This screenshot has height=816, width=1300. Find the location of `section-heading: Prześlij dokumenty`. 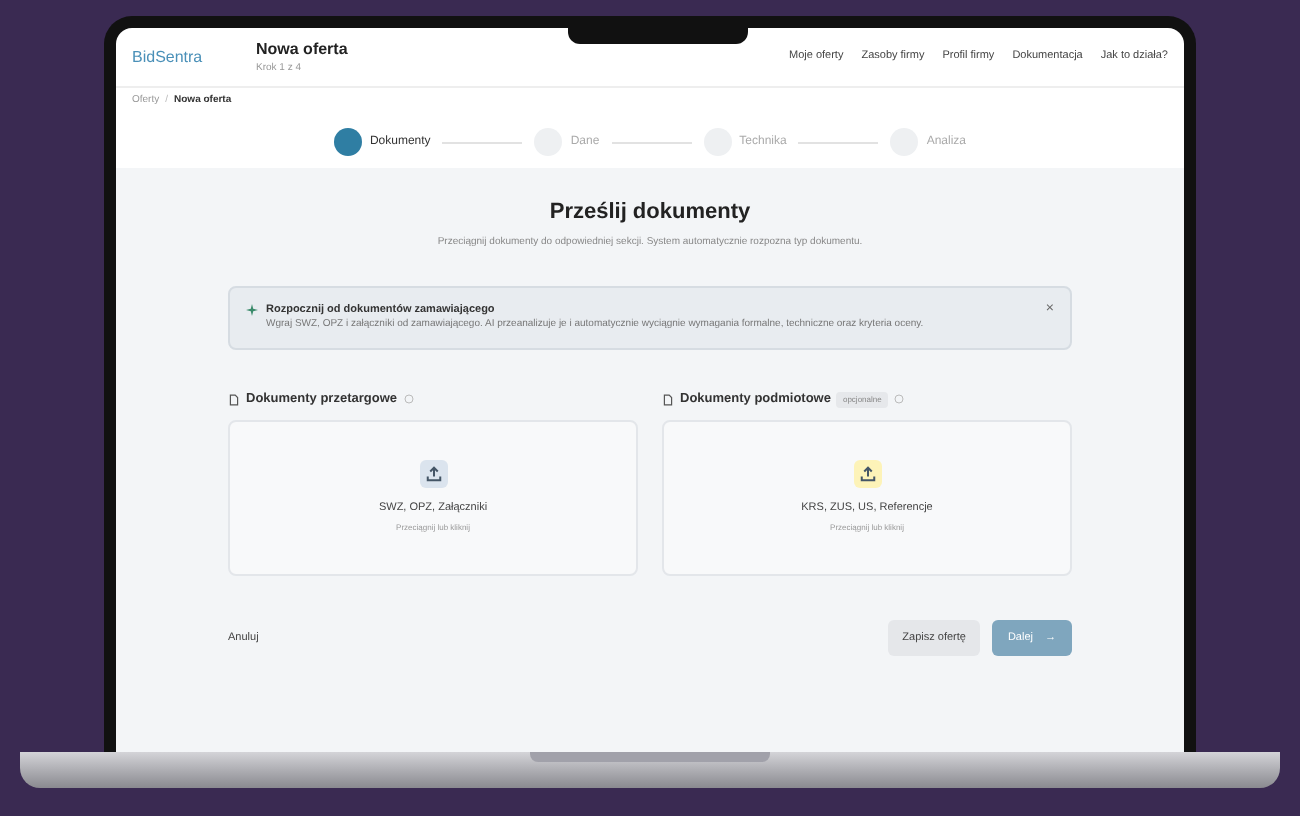

section-heading: Prześlij dokumenty is located at coordinates (650, 213).